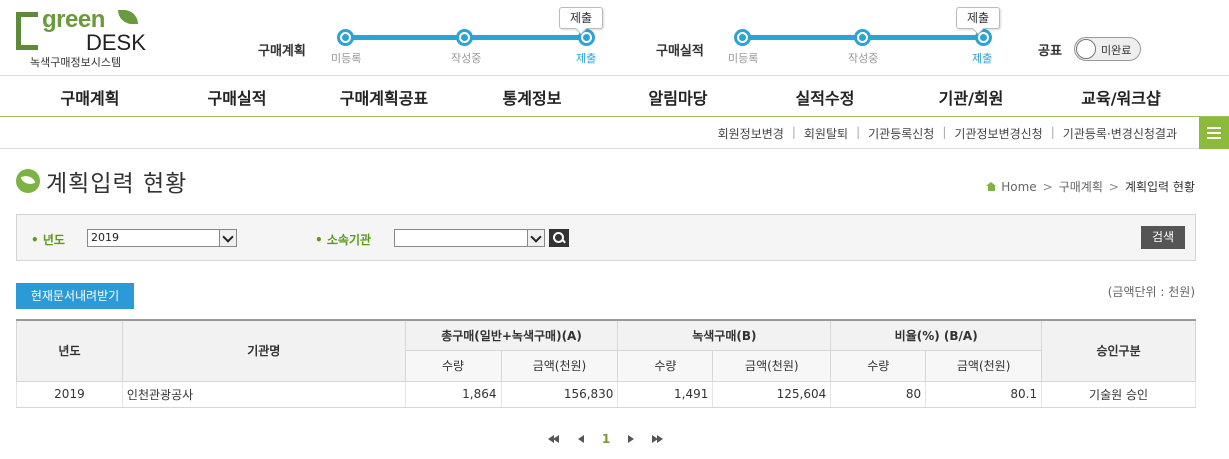 The height and width of the screenshot is (459, 1229). What do you see at coordinates (69, 394) in the screenshot?
I see `cell-year: 2019` at bounding box center [69, 394].